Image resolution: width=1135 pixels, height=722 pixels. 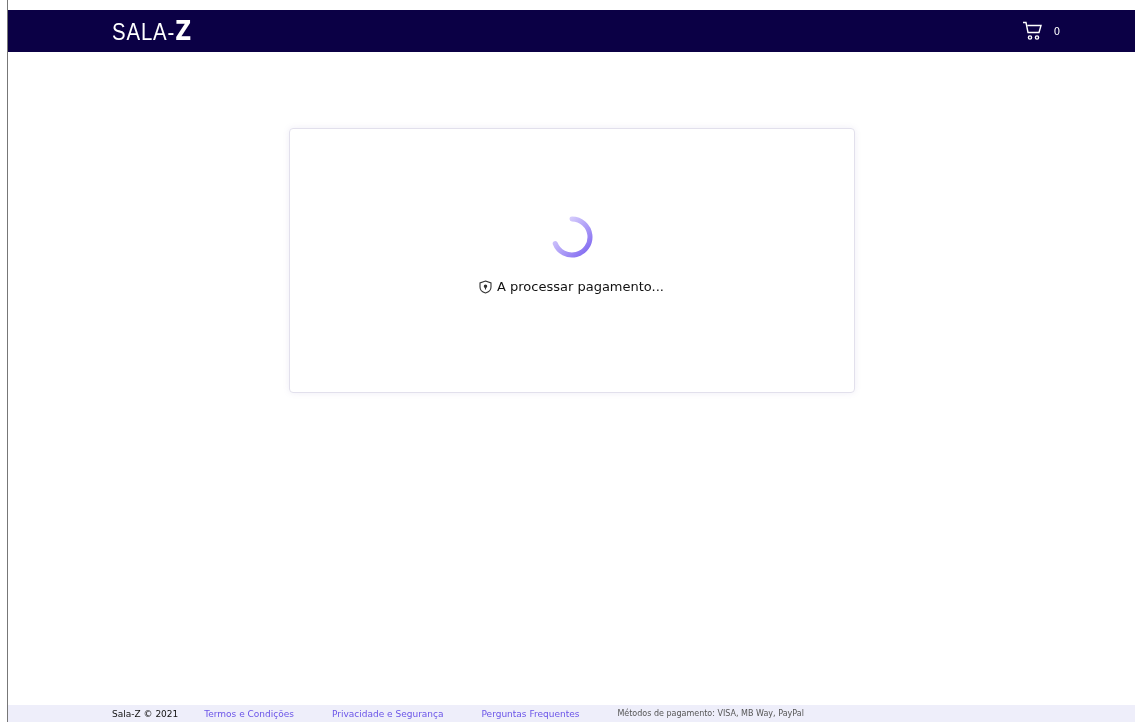 What do you see at coordinates (485, 286) in the screenshot?
I see `shield-icon` at bounding box center [485, 286].